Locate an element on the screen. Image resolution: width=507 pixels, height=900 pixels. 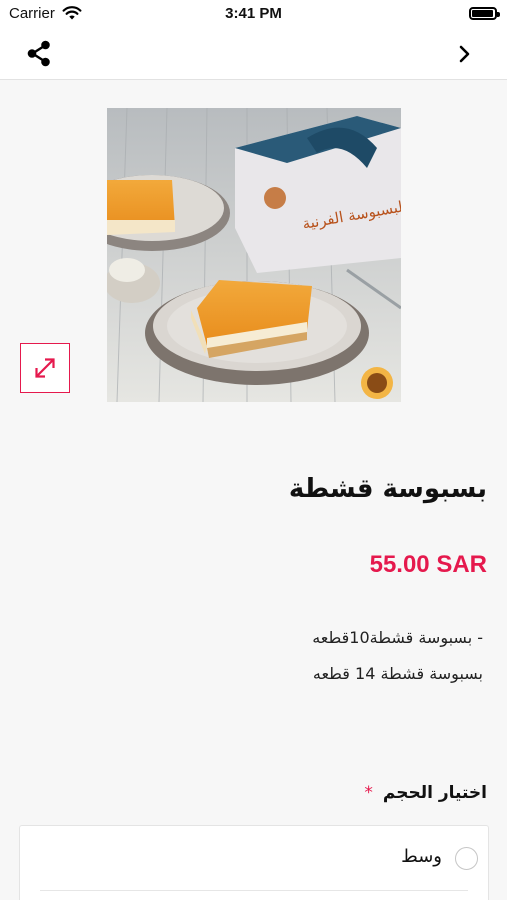
chevron-right-icon is located at coordinates (464, 54).